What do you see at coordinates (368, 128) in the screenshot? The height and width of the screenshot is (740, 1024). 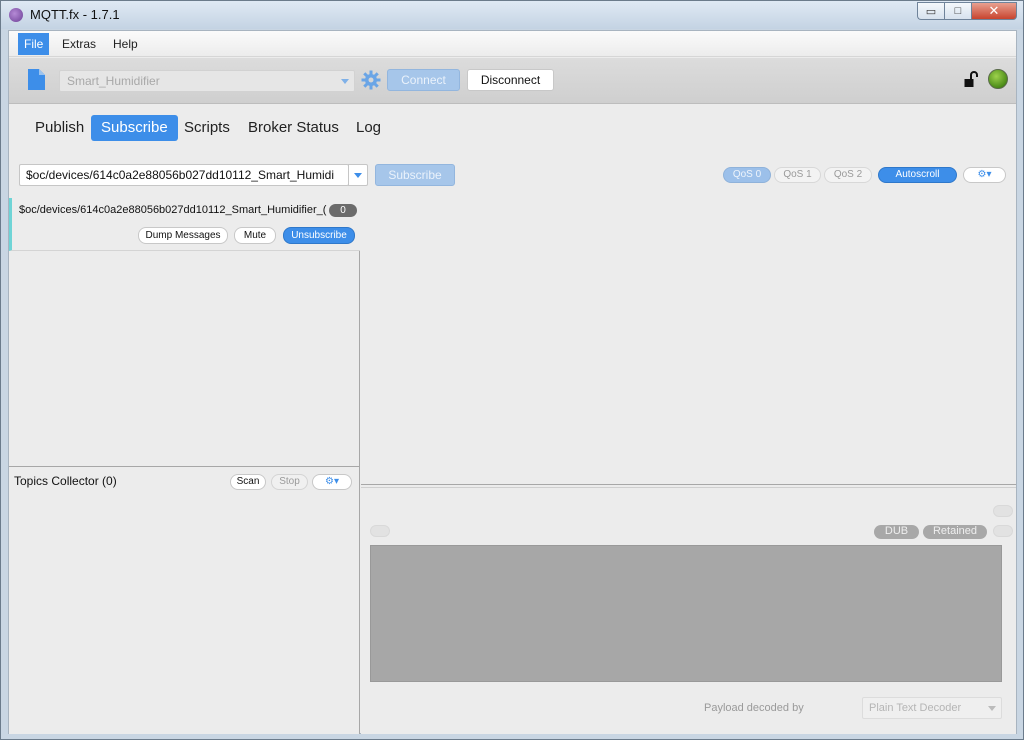 I see `tab-log: Log` at bounding box center [368, 128].